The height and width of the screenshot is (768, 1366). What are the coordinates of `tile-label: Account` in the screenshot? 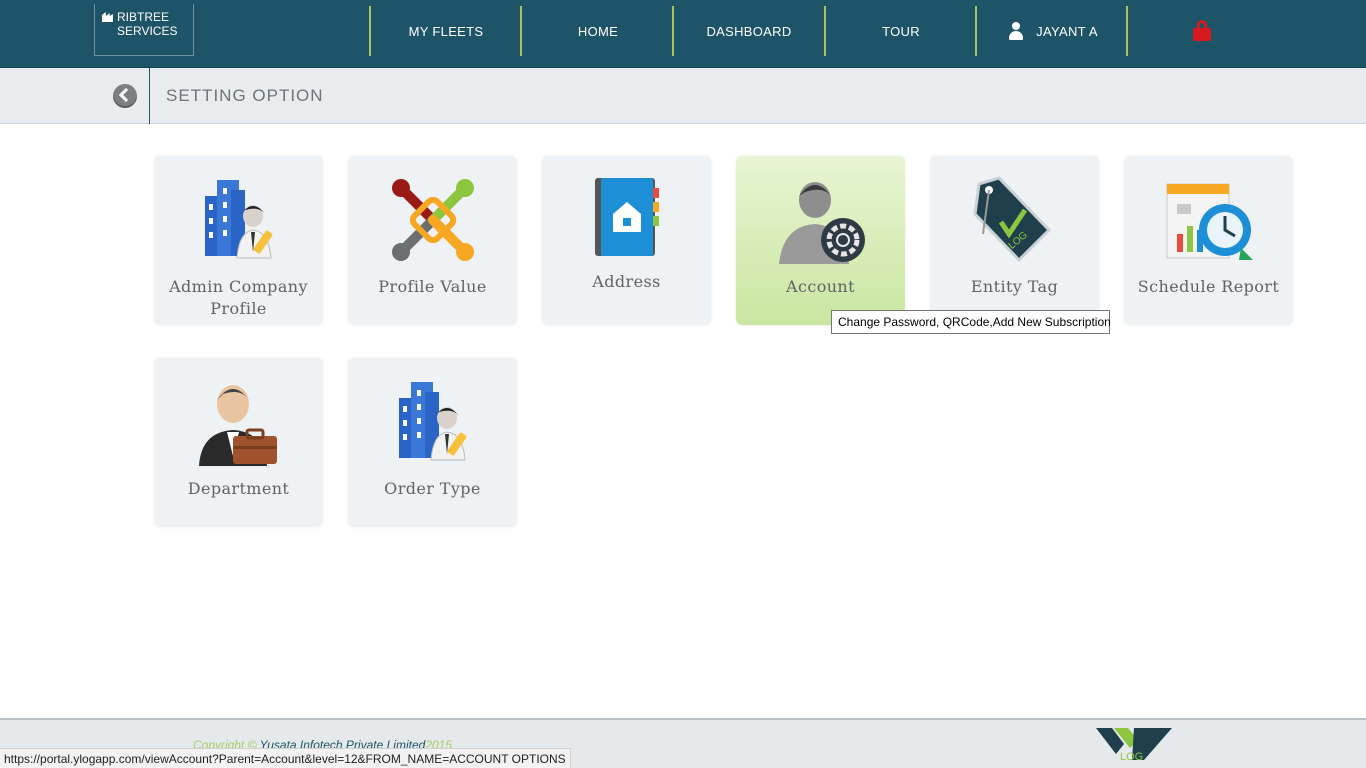 It's located at (820, 286).